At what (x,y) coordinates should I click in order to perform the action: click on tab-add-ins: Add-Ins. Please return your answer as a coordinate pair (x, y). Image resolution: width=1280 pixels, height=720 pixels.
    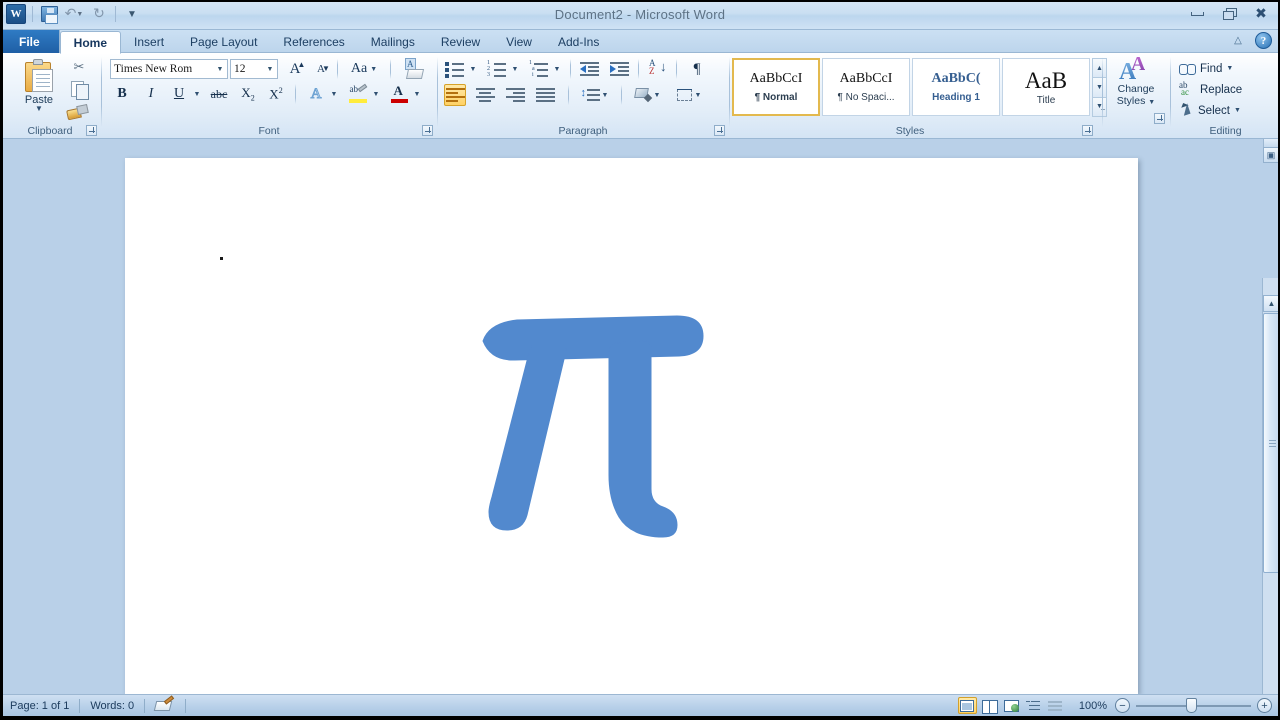
    Looking at the image, I should click on (578, 42).